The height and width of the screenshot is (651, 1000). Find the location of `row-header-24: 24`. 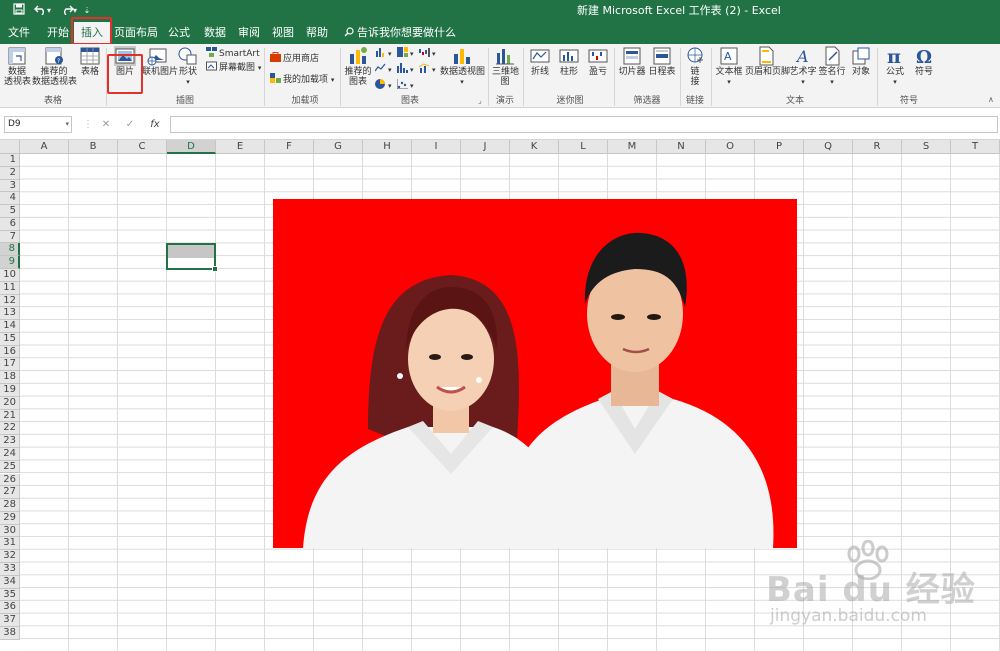

row-header-24: 24 is located at coordinates (10, 454).